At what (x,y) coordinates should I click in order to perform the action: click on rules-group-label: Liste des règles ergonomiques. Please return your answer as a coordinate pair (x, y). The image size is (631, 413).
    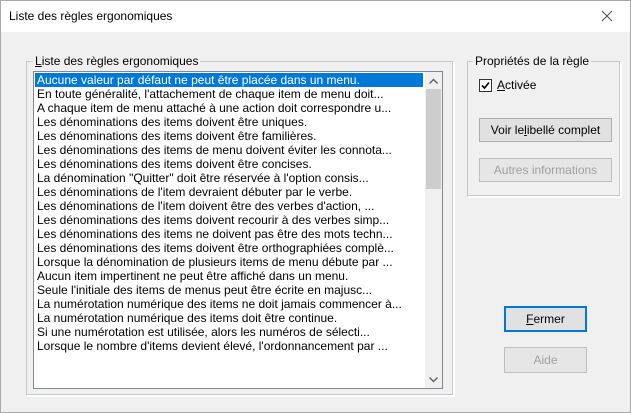
    Looking at the image, I should click on (117, 61).